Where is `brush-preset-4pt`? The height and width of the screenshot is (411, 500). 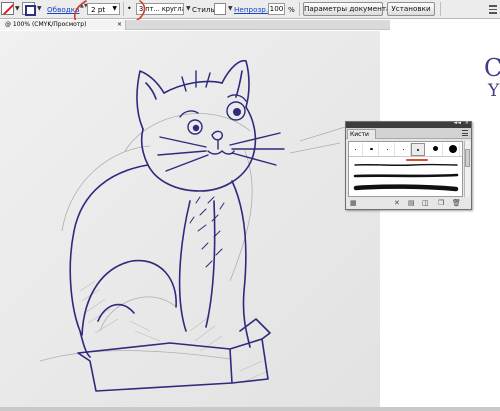 brush-preset-4pt is located at coordinates (404, 149).